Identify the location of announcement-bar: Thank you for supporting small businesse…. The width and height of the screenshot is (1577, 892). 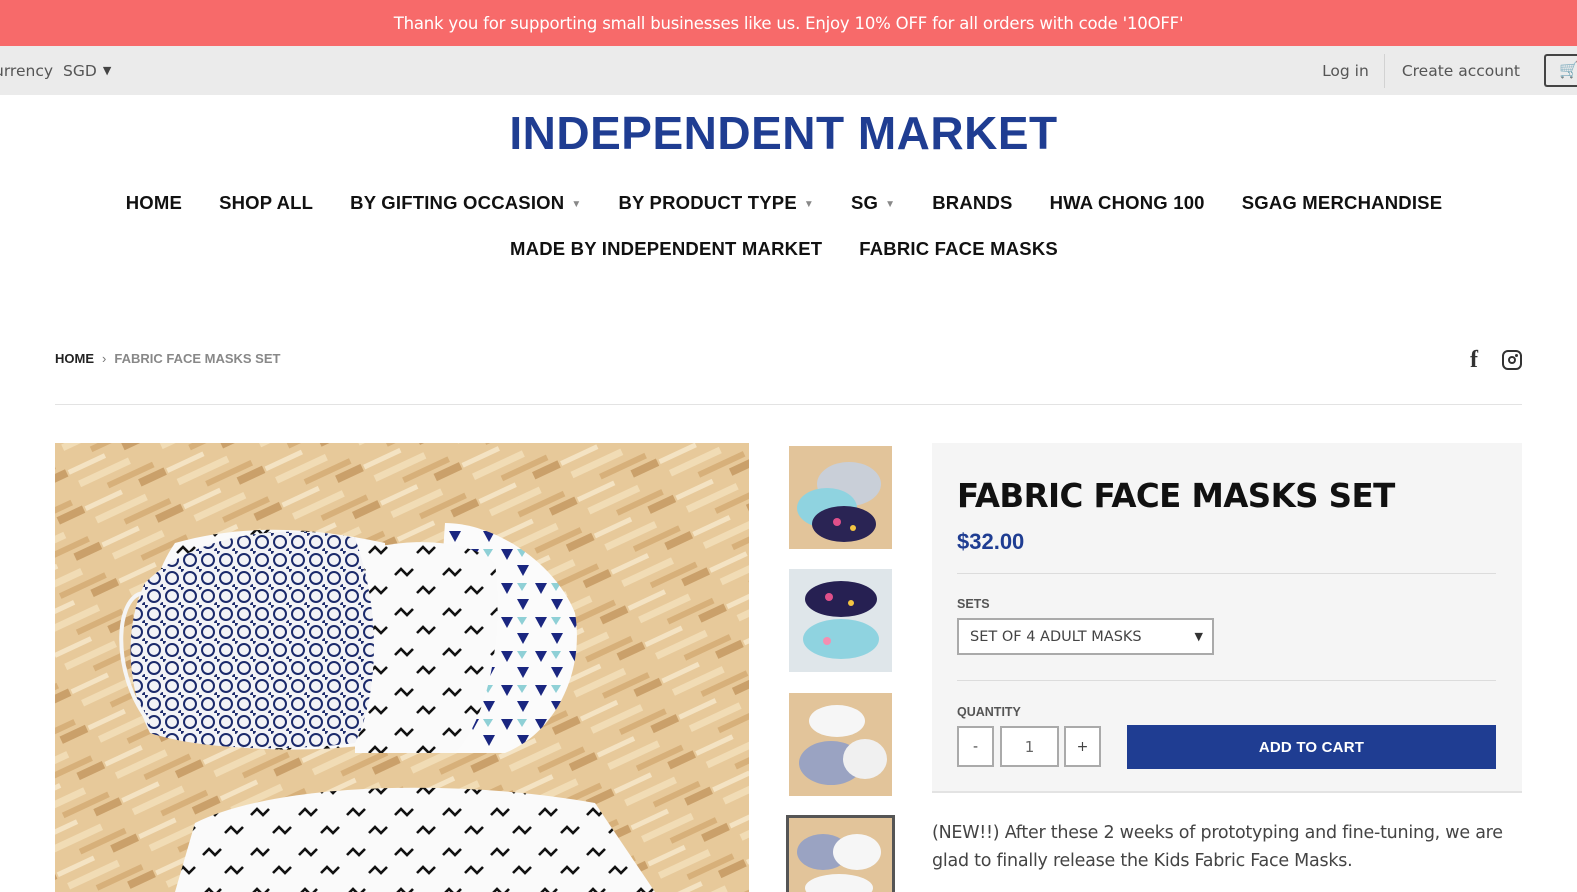
(788, 23).